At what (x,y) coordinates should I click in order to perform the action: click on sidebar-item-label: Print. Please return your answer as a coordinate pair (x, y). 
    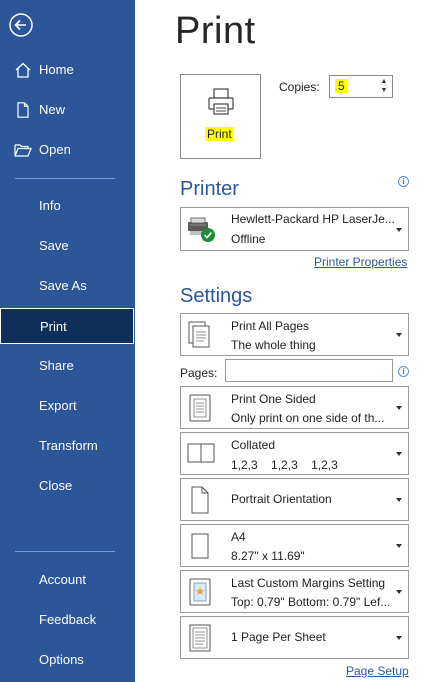
    Looking at the image, I should click on (53, 326).